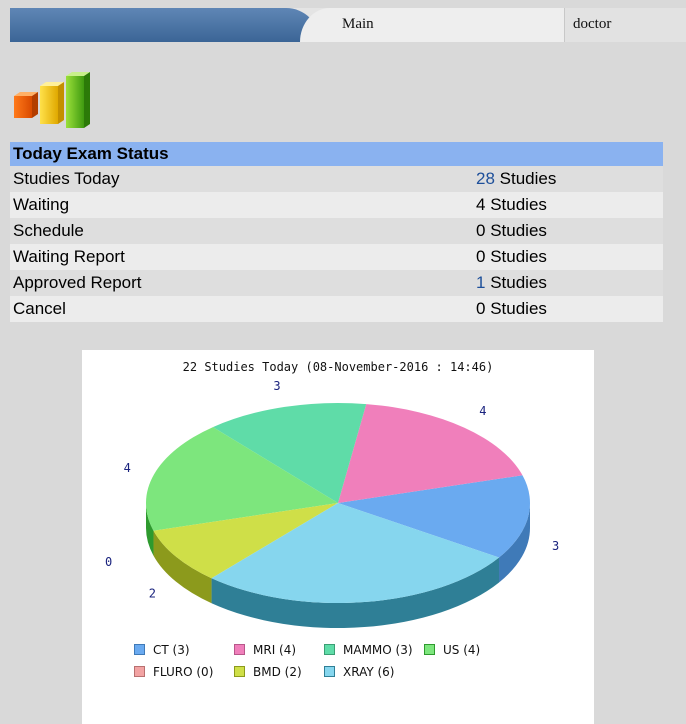  What do you see at coordinates (378, 650) in the screenshot?
I see `legend-label: MAMMO (3)` at bounding box center [378, 650].